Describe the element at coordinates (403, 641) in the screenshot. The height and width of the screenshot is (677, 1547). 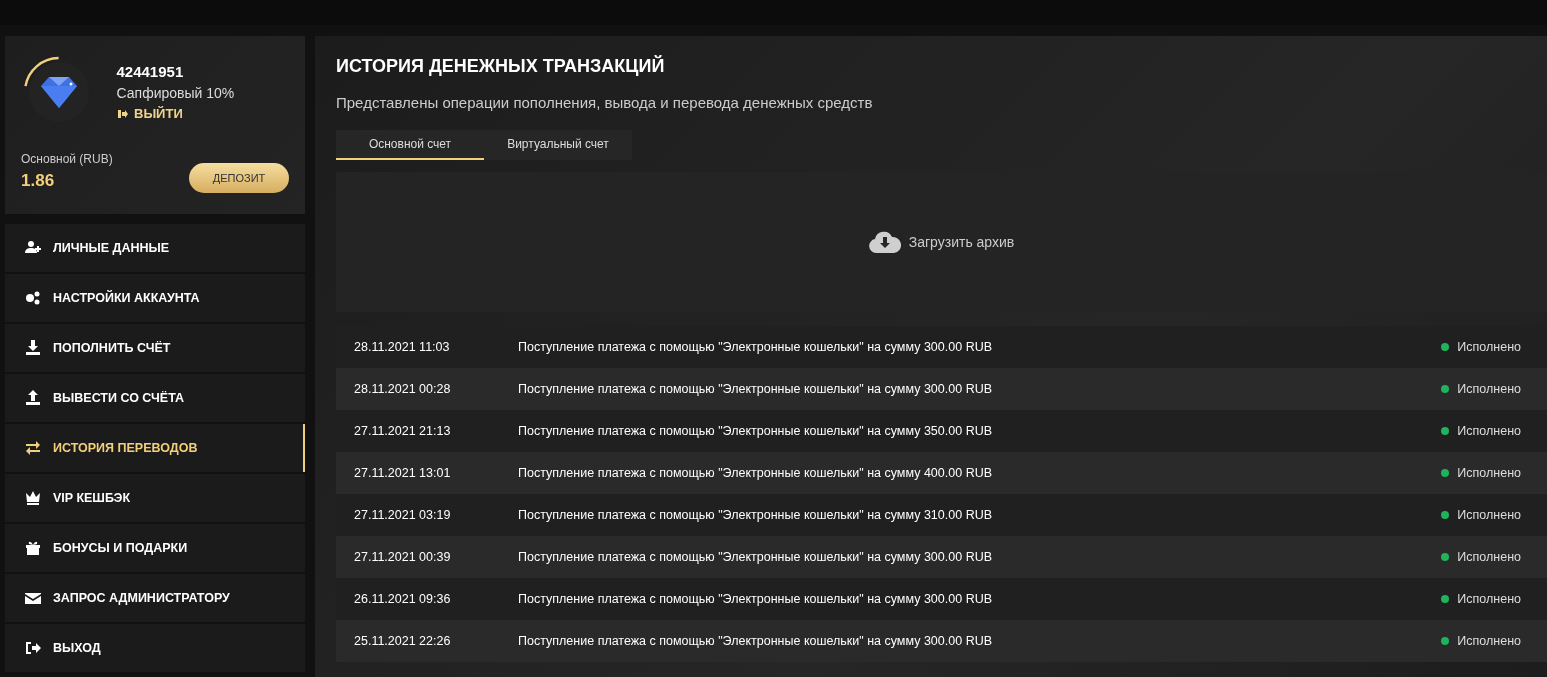
I see `transaction-date: 25.11.2021 22:26` at that location.